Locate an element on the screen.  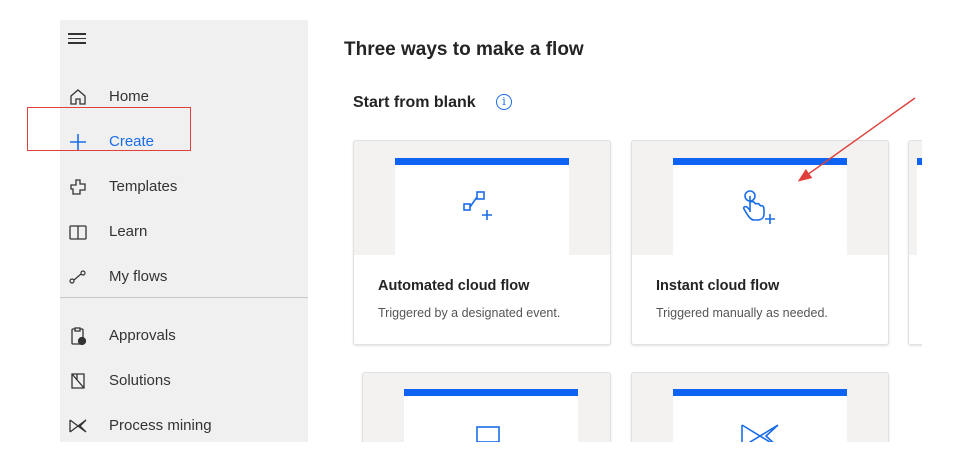
sidebar-item-learn: Learn is located at coordinates (184, 232).